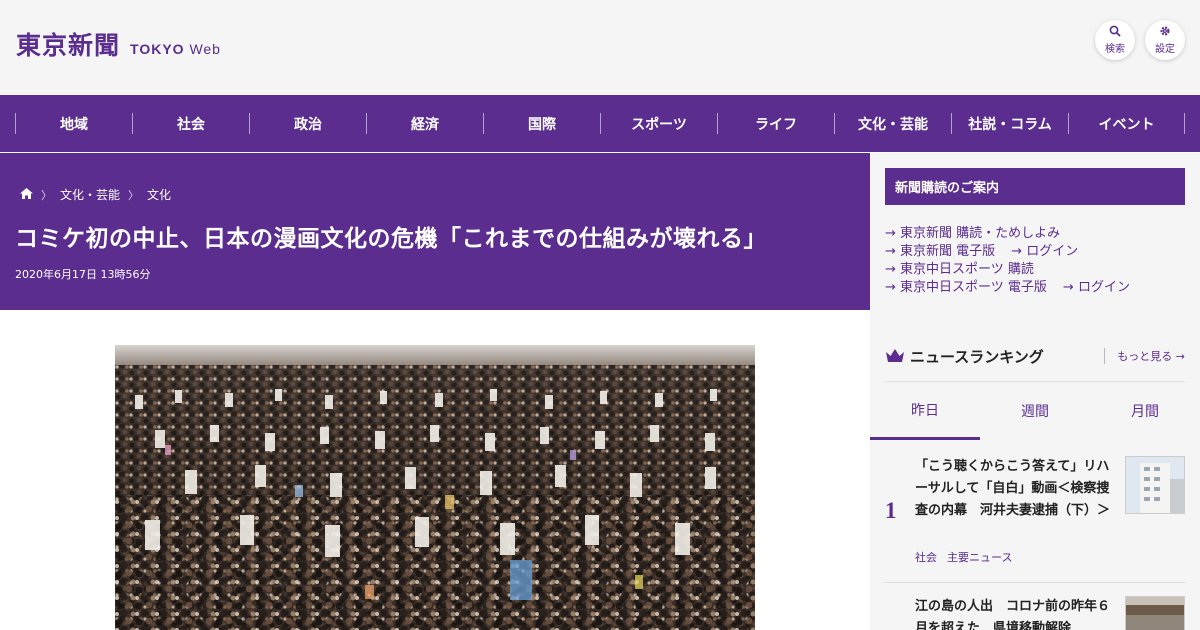 Image resolution: width=1200 pixels, height=630 pixels. What do you see at coordinates (1126, 123) in the screenshot?
I see `nav-item-events: イベント` at bounding box center [1126, 123].